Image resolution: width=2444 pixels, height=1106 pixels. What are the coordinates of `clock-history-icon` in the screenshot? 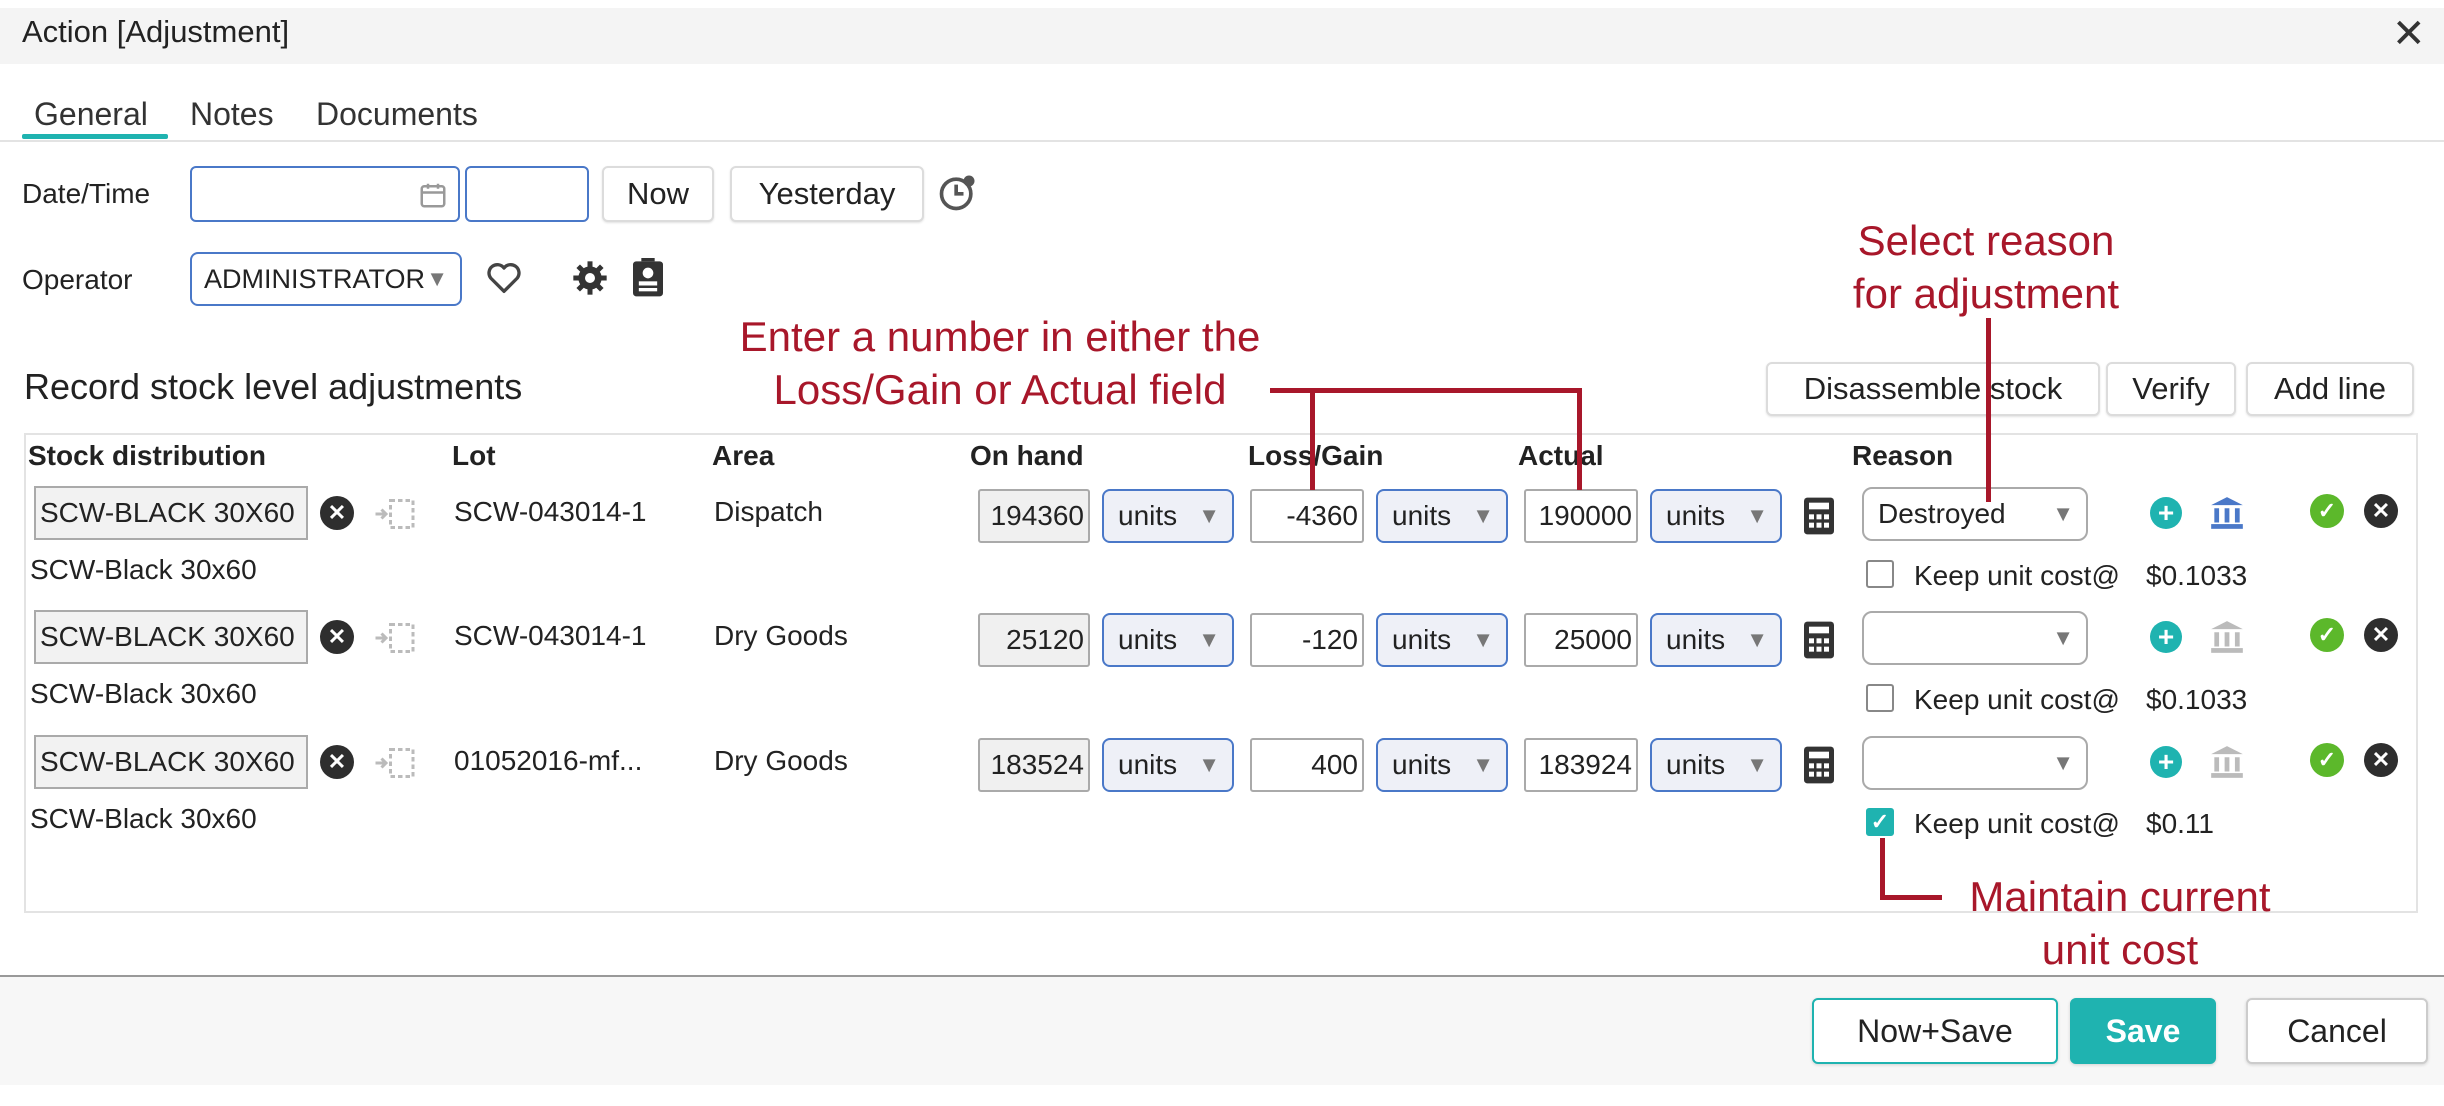 It's located at (958, 192).